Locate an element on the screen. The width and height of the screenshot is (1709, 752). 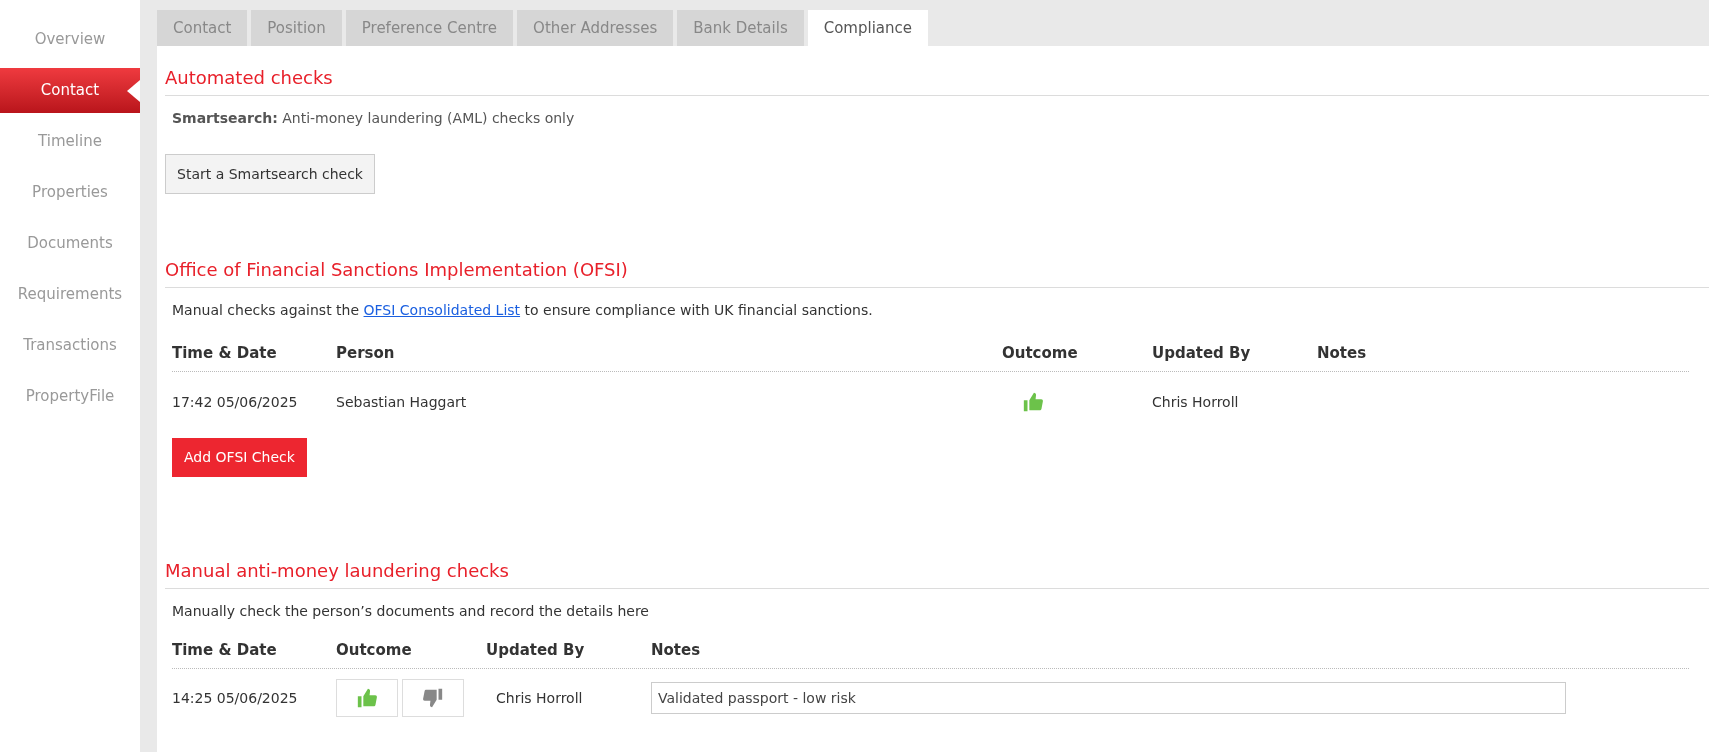
sidebar-item: Contact is located at coordinates (70, 90).